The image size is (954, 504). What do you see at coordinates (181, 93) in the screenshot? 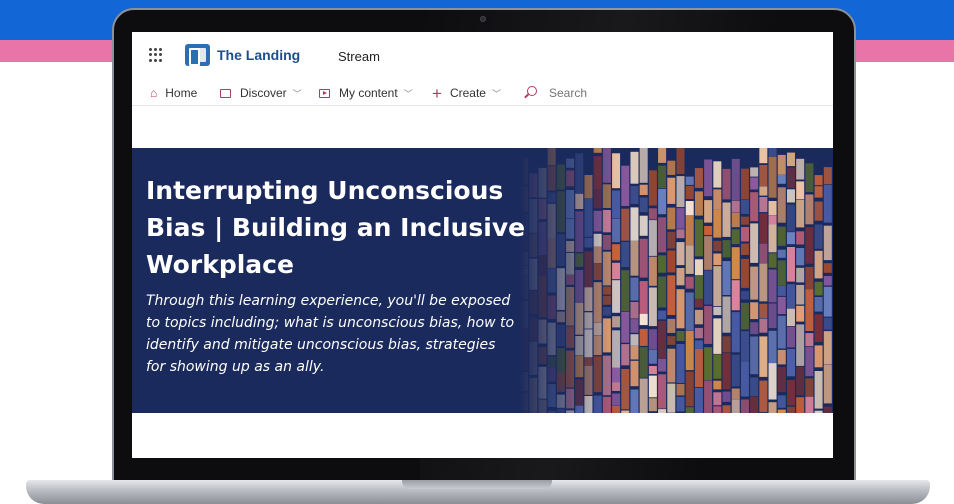
I see `nav-item-label: Home` at bounding box center [181, 93].